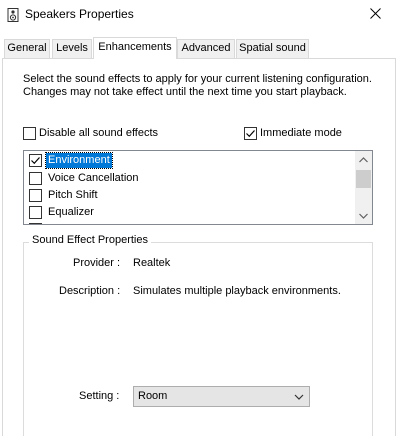  Describe the element at coordinates (35, 212) in the screenshot. I see `equalizer-checkbox` at that location.